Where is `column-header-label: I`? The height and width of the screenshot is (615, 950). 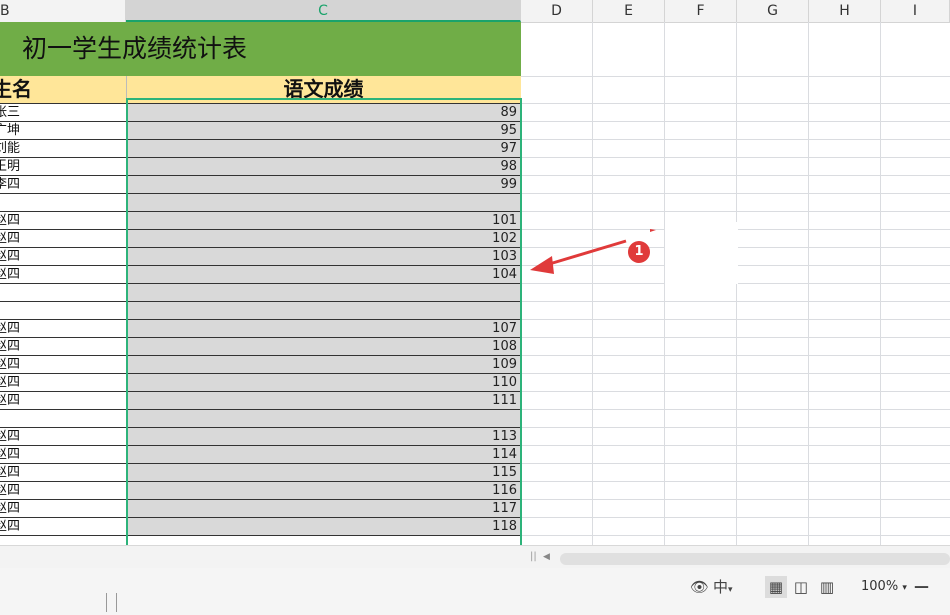
column-header-label: I is located at coordinates (915, 11).